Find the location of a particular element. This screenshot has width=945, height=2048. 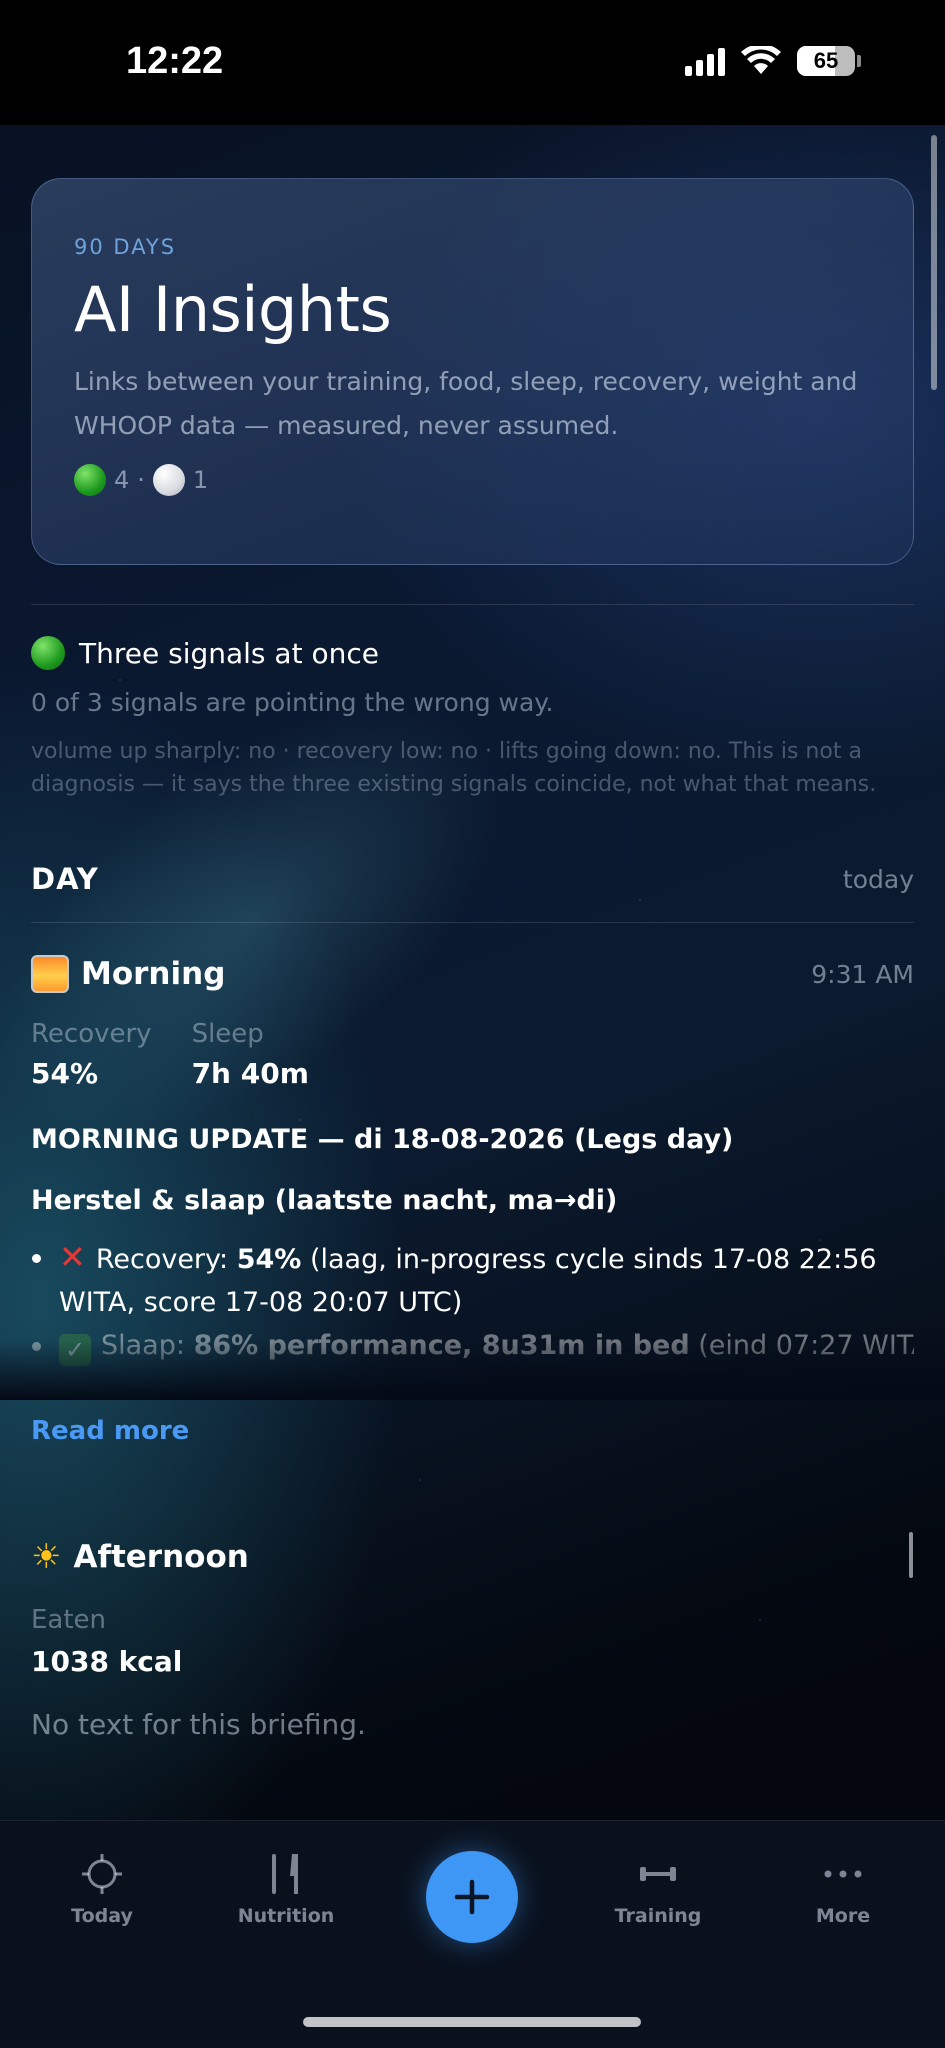

check-mark-icon: ✓ is located at coordinates (75, 1350).